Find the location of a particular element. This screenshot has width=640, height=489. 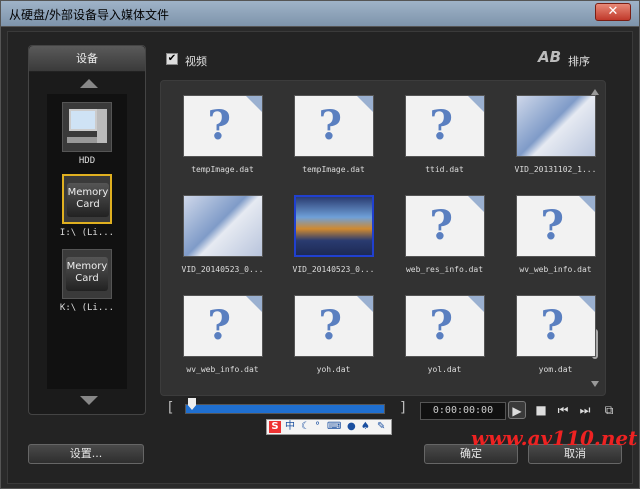

video-checkbox-label: 视频 is located at coordinates (196, 61).